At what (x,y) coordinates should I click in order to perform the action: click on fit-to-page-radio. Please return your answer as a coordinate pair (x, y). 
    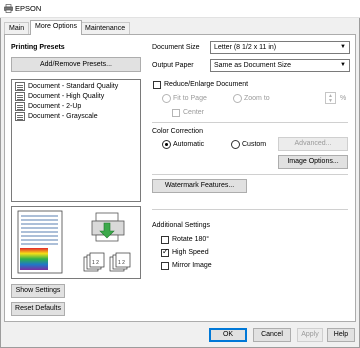
    Looking at the image, I should click on (166, 98).